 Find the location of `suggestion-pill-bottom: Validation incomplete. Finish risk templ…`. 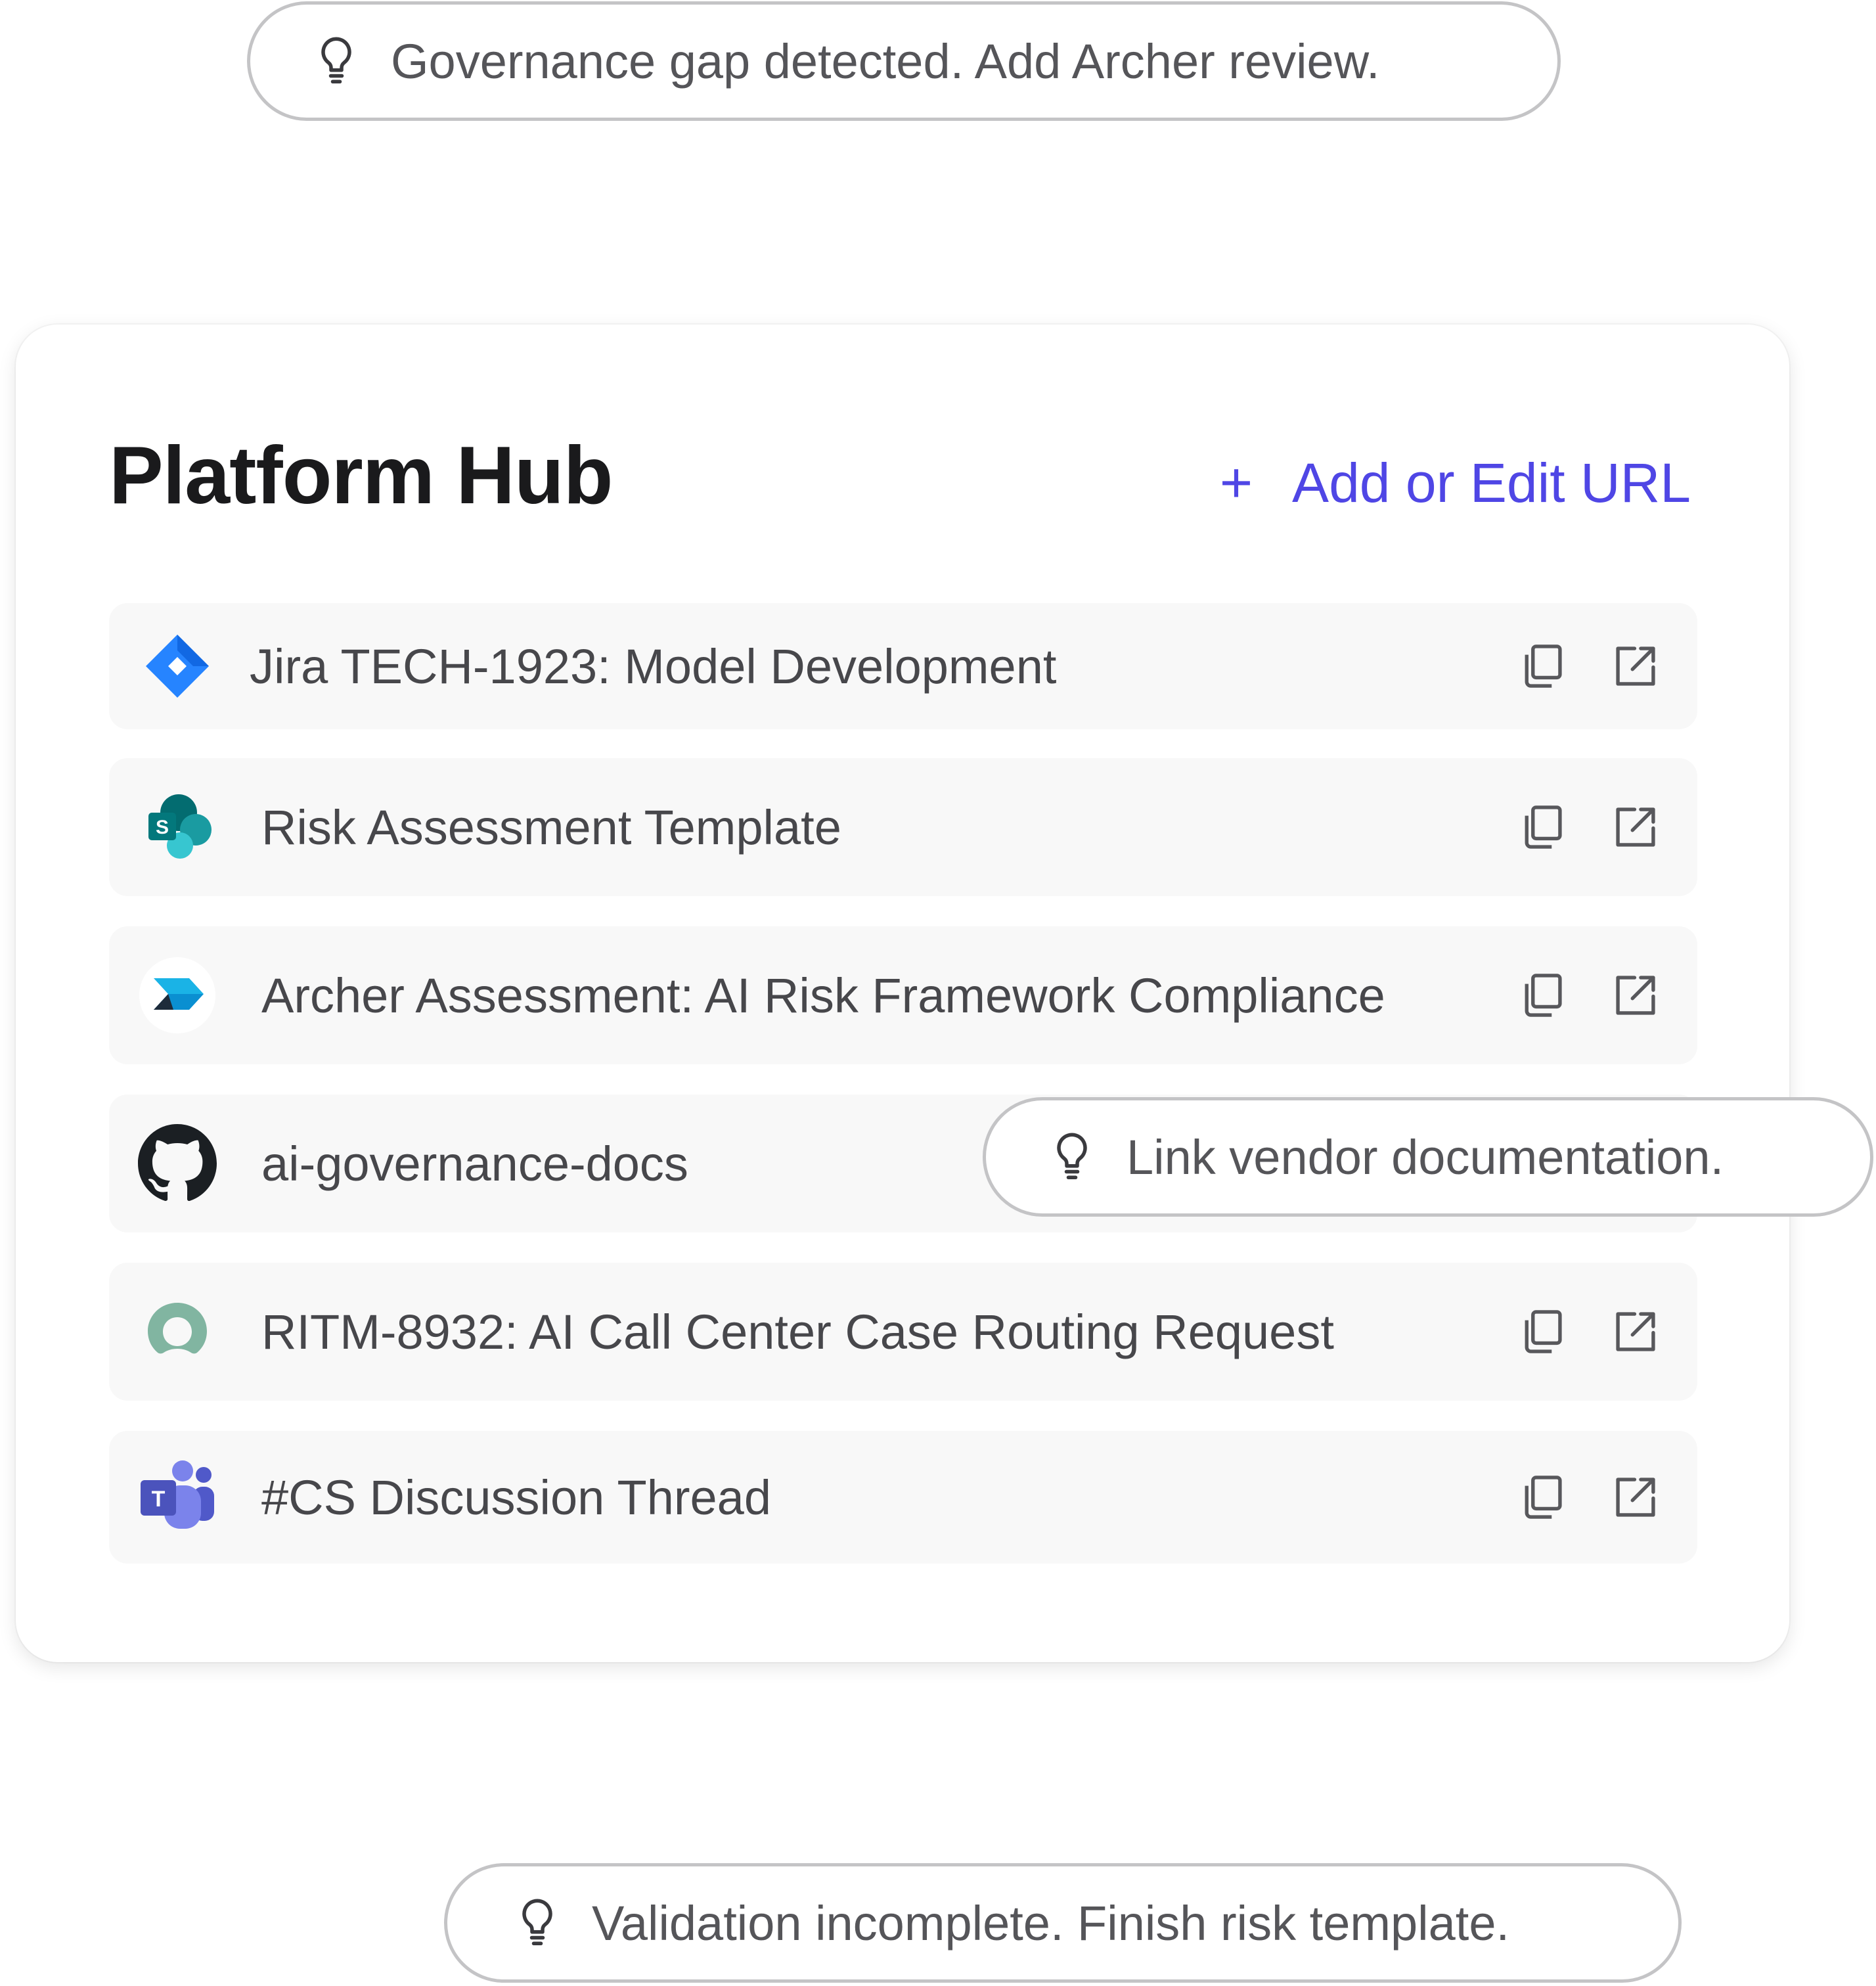

suggestion-pill-bottom: Validation incomplete. Finish risk templ… is located at coordinates (1063, 1923).